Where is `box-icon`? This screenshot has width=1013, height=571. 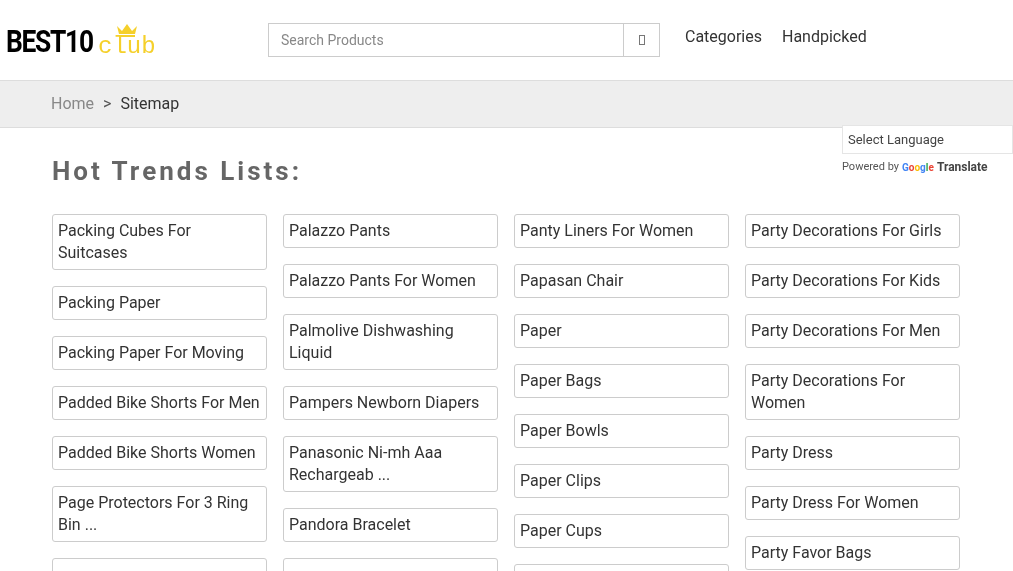
box-icon is located at coordinates (641, 40).